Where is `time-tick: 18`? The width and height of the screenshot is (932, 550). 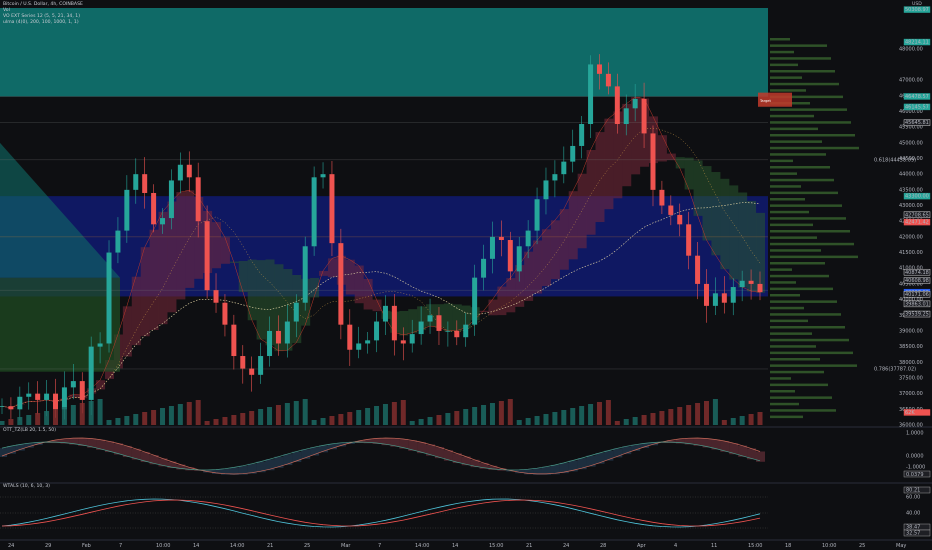
time-tick: 18 is located at coordinates (788, 546).